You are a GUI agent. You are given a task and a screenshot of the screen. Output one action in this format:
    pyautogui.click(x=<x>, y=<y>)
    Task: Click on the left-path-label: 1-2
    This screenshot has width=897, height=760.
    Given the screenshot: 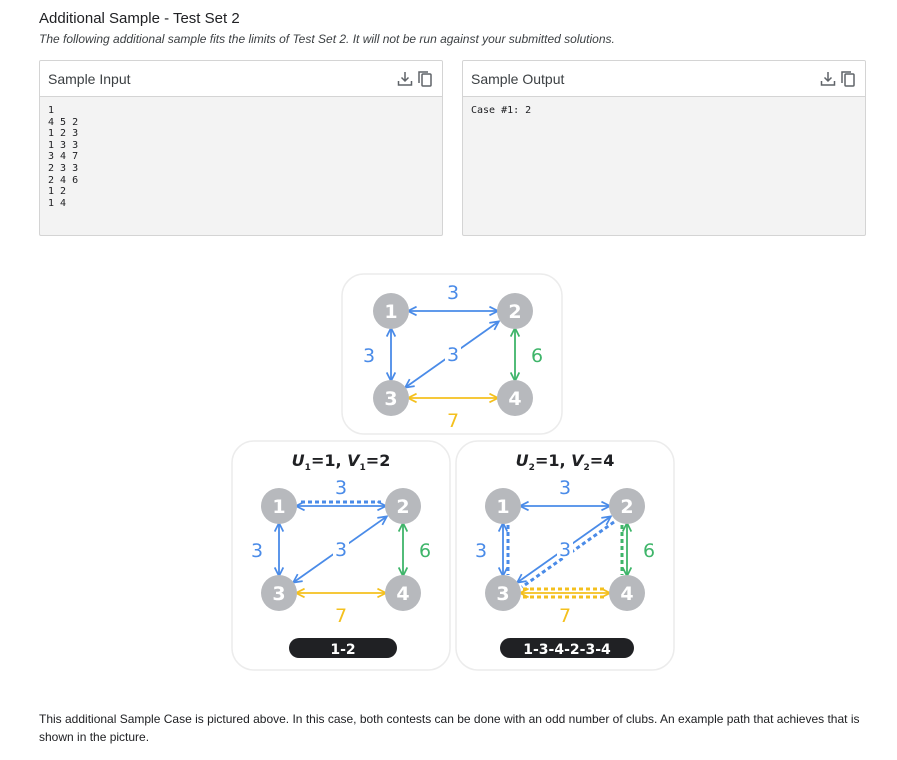 What is the action you would take?
    pyautogui.click(x=342, y=650)
    